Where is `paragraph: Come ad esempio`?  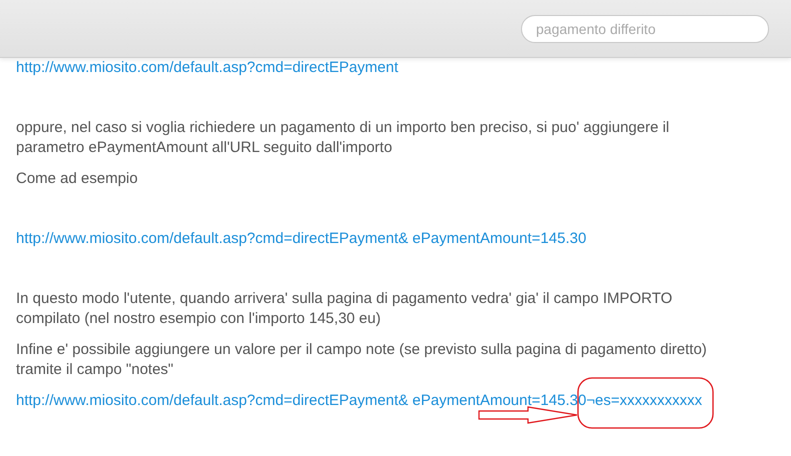 paragraph: Come ad esempio is located at coordinates (77, 179).